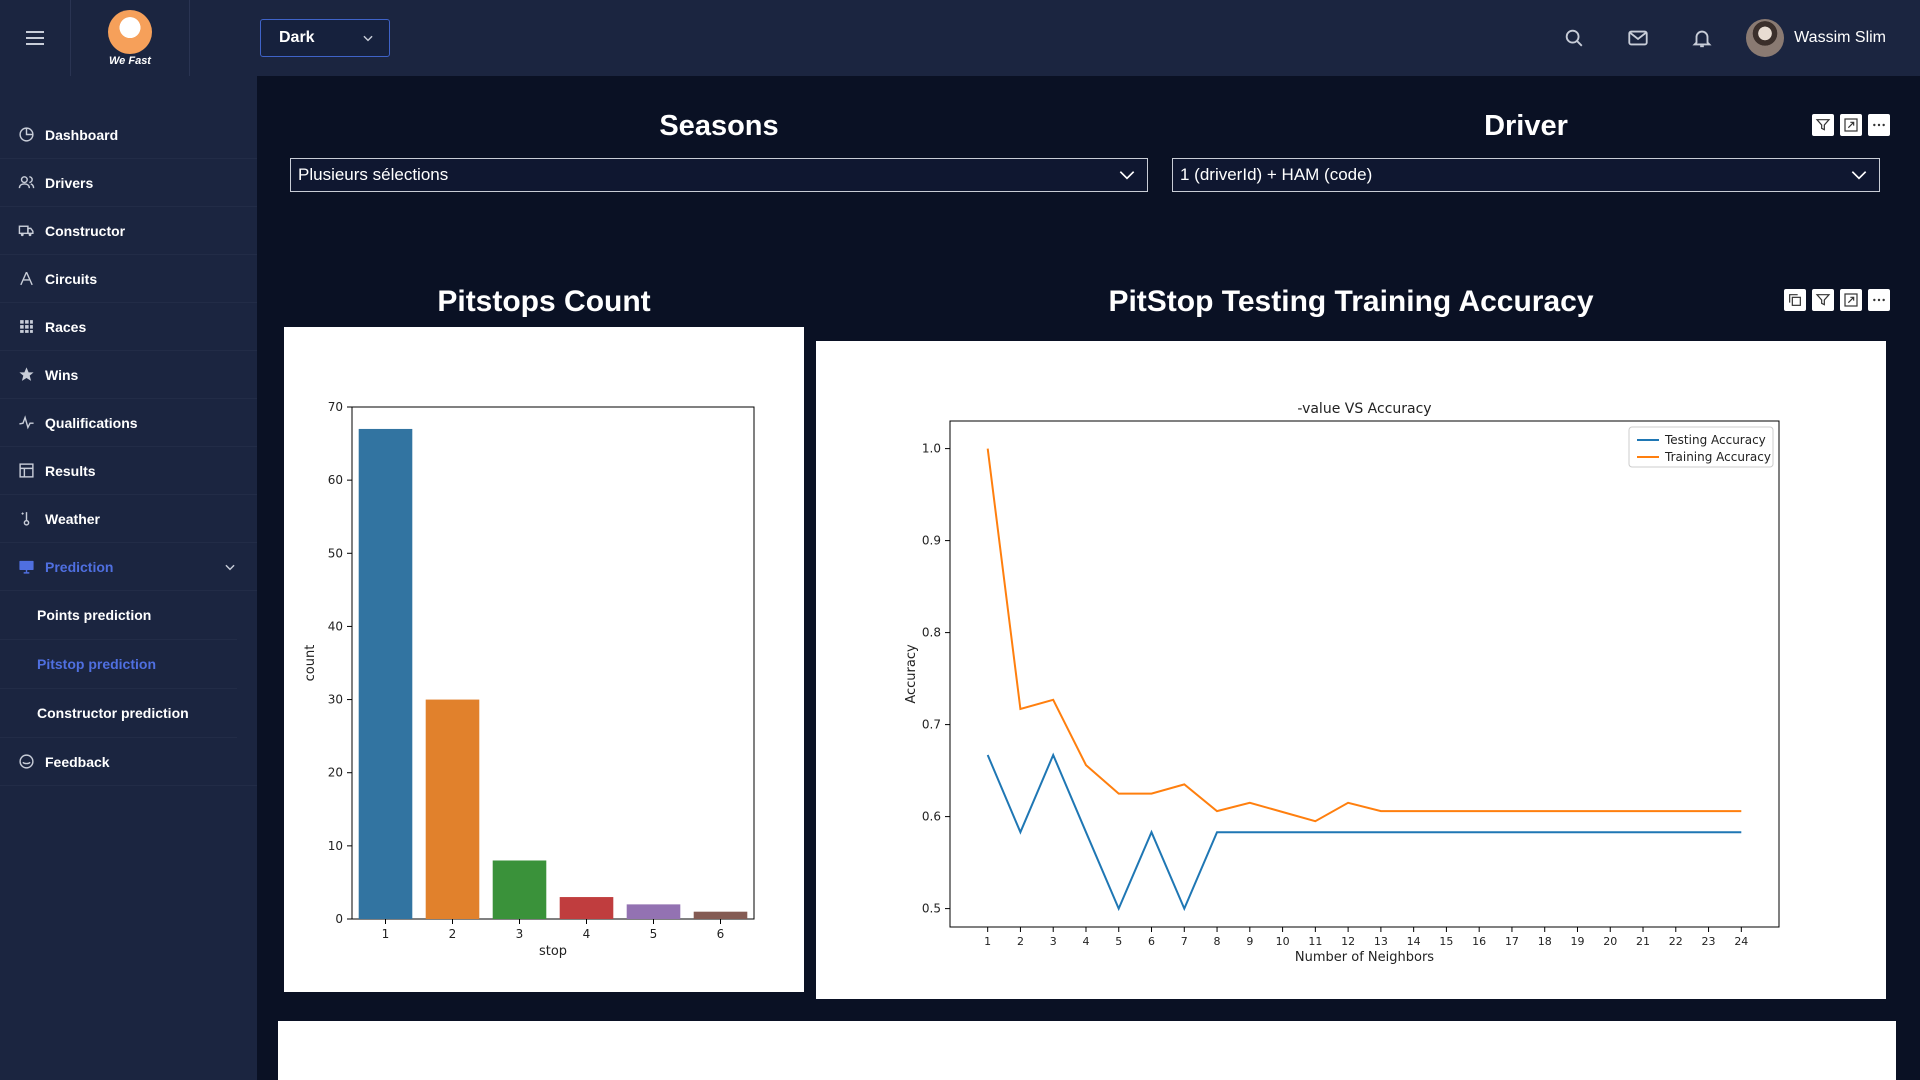  Describe the element at coordinates (335, 846) in the screenshot. I see `y-tick-label: 10` at that location.